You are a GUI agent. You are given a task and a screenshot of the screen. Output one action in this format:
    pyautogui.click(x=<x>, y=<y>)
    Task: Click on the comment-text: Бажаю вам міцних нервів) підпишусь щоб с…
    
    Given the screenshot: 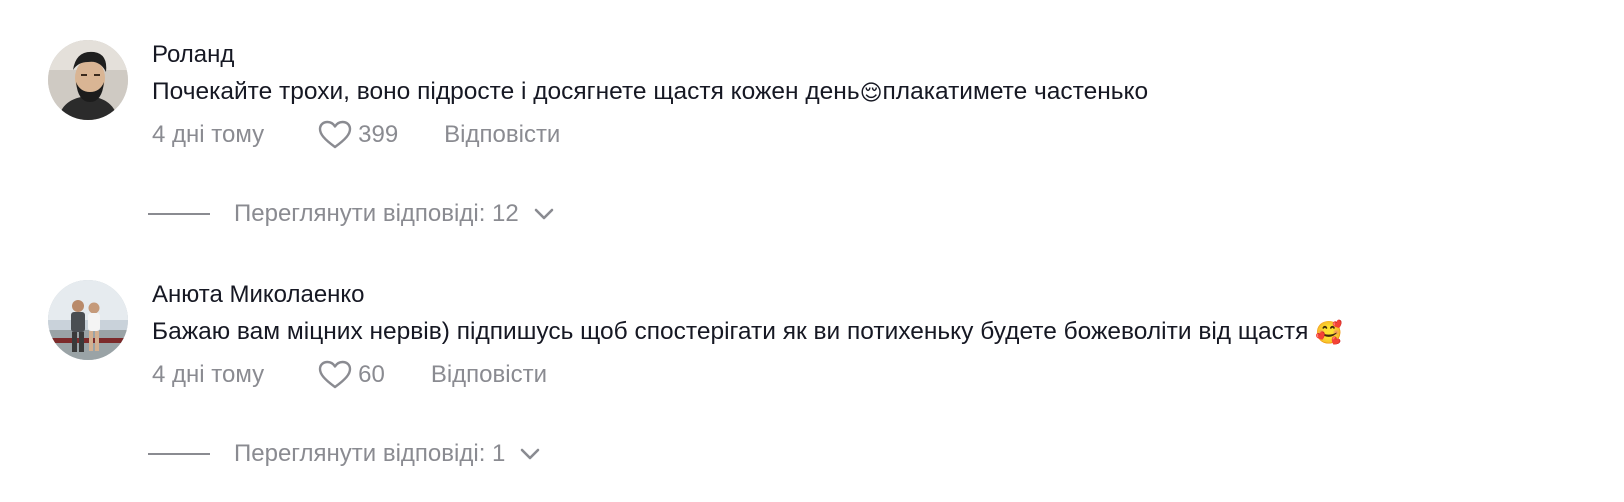 What is the action you would take?
    pyautogui.click(x=880, y=332)
    